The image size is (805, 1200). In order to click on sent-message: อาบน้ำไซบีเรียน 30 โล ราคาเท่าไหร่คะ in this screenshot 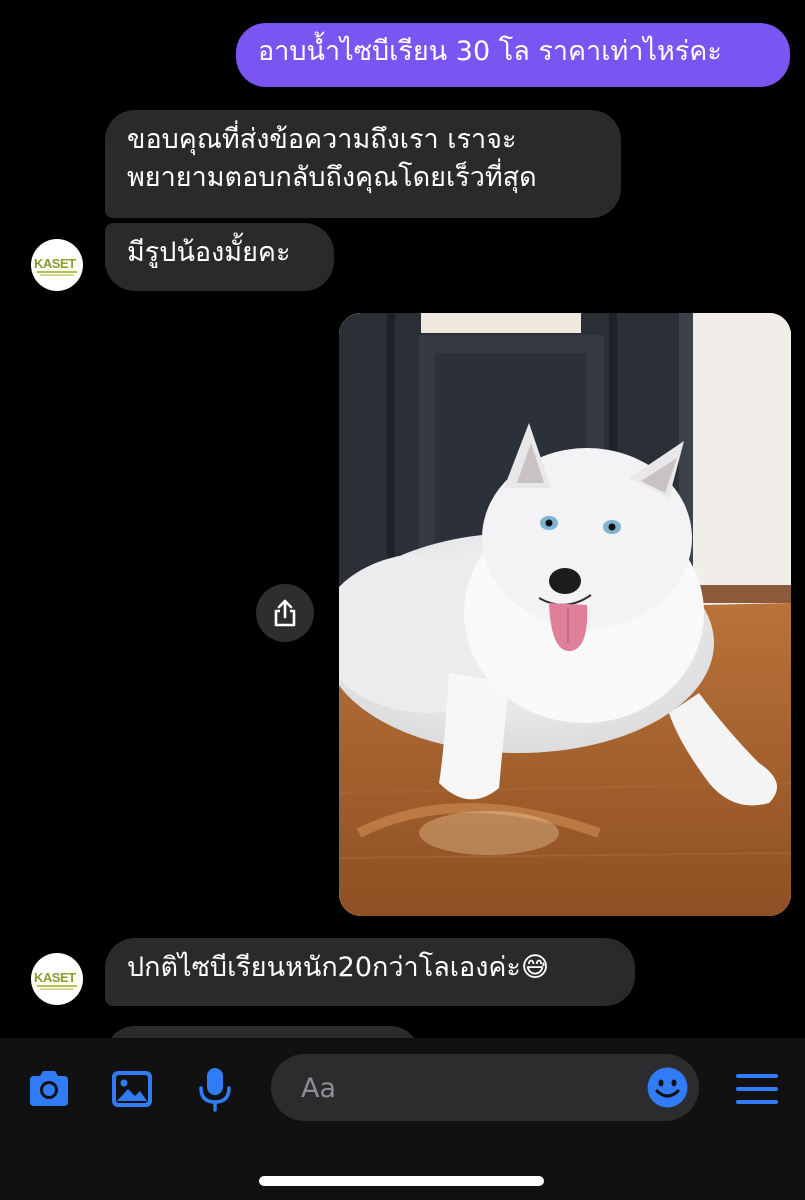, I will do `click(513, 55)`.